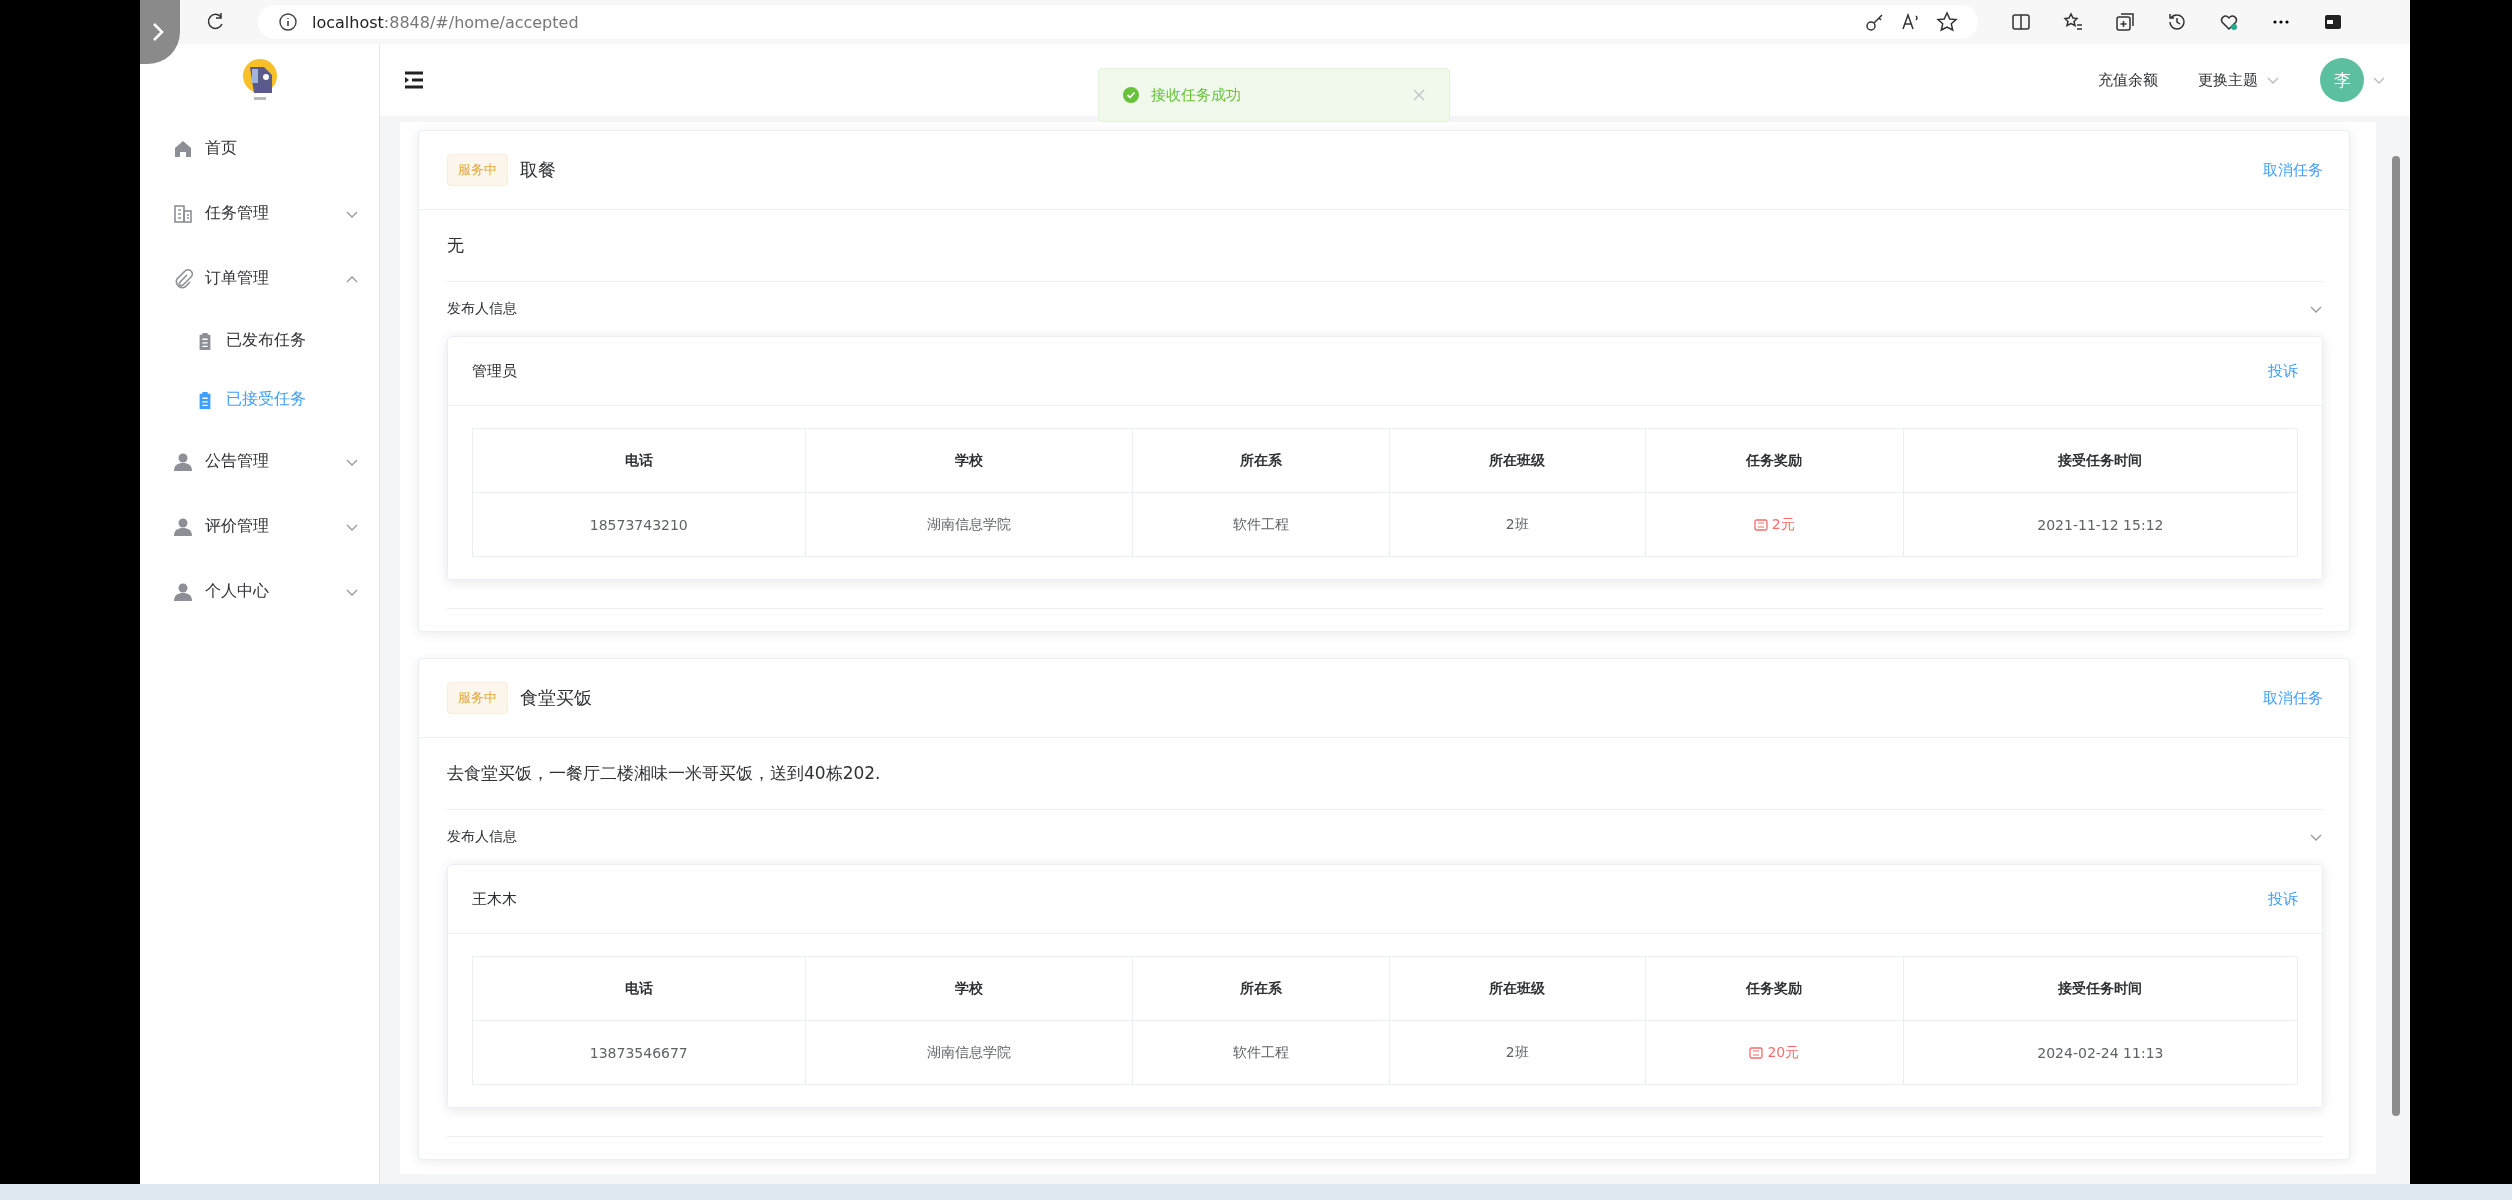 The image size is (2512, 1200). I want to click on split-screen-icon, so click(2021, 22).